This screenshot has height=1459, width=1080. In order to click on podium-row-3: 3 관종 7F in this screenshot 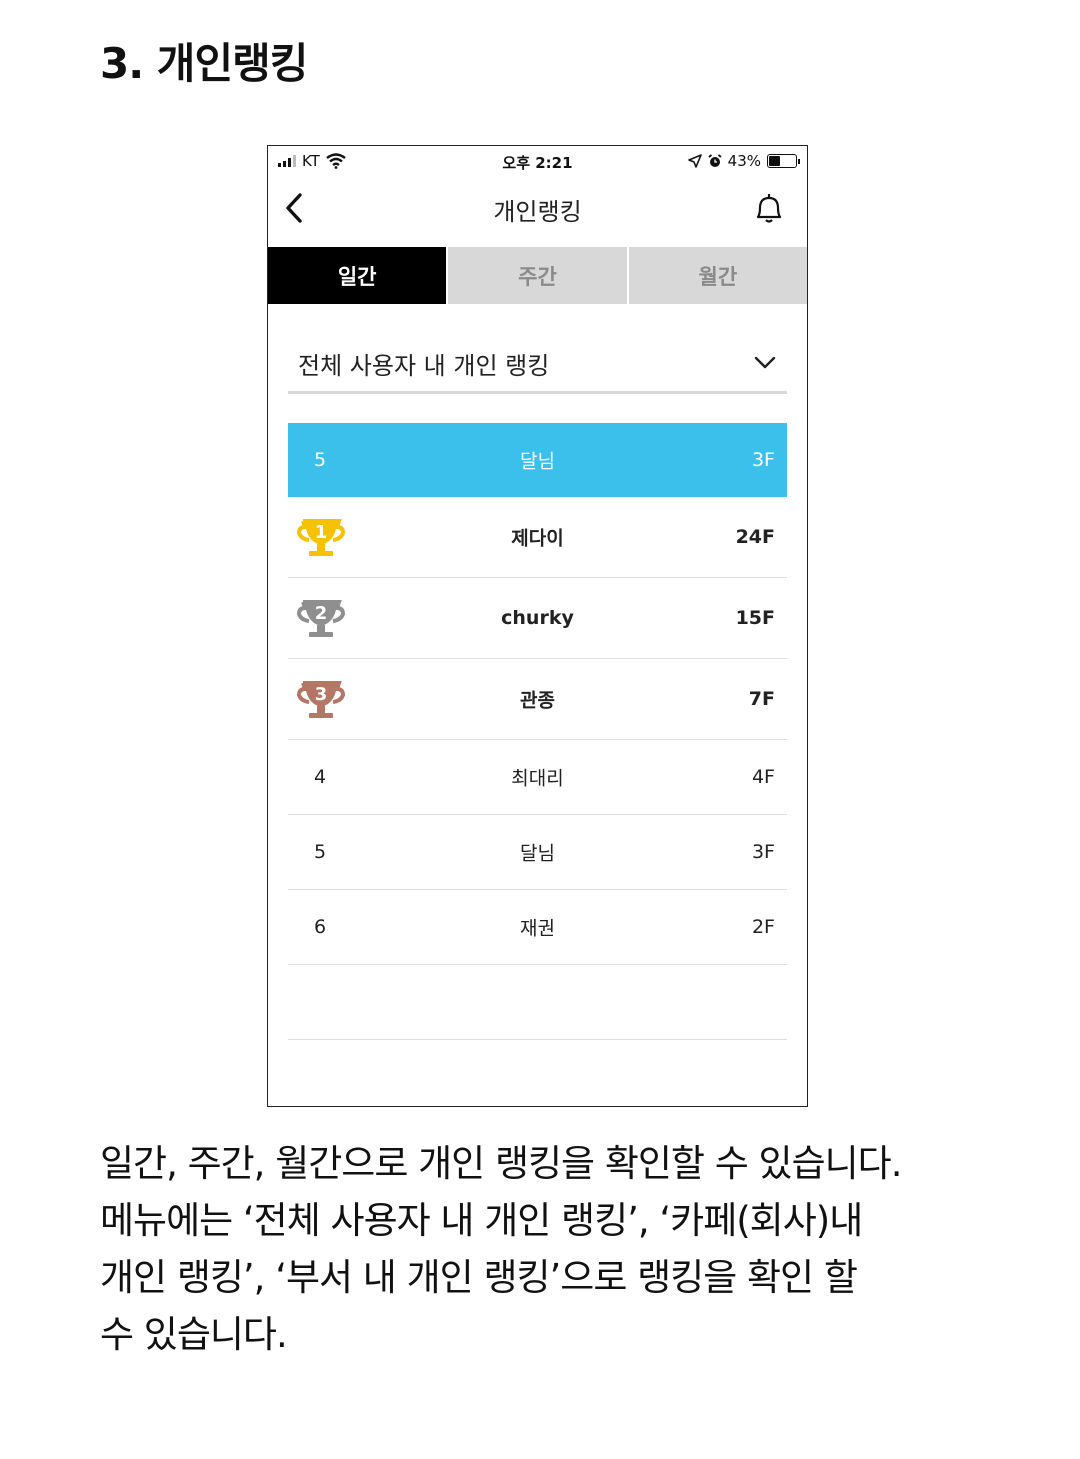, I will do `click(537, 699)`.